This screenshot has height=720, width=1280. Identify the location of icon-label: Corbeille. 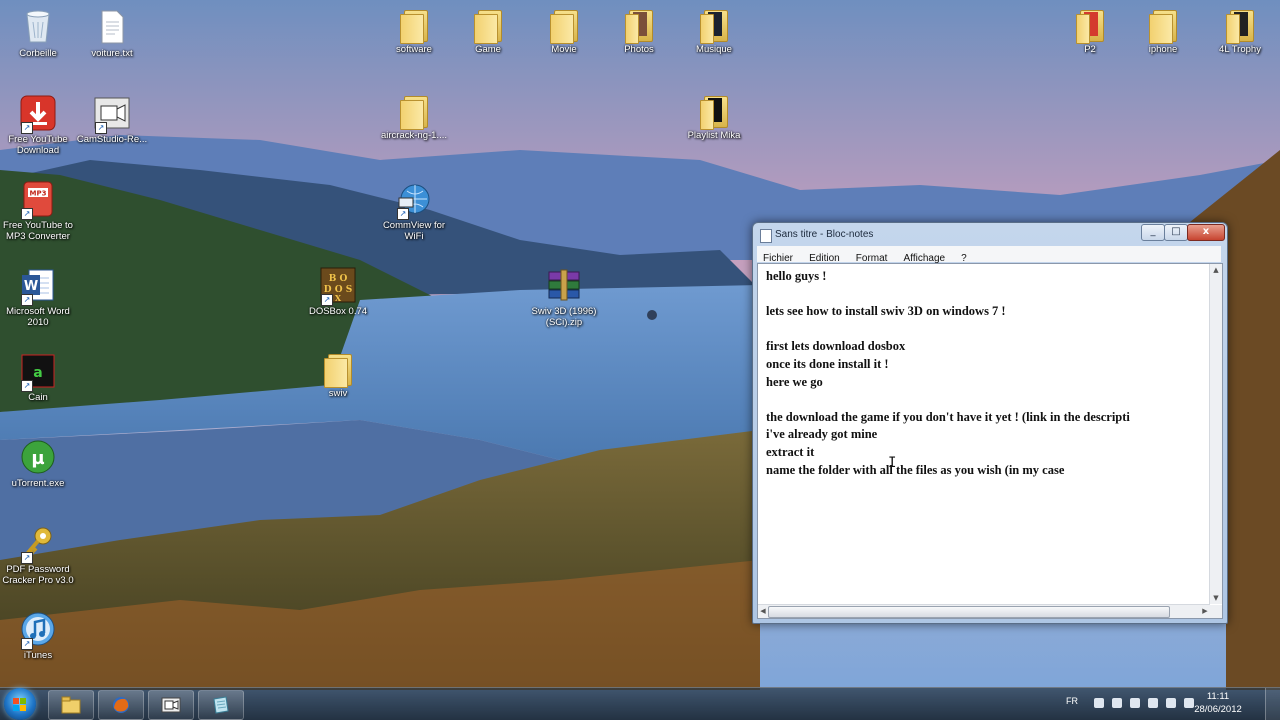
(38, 53).